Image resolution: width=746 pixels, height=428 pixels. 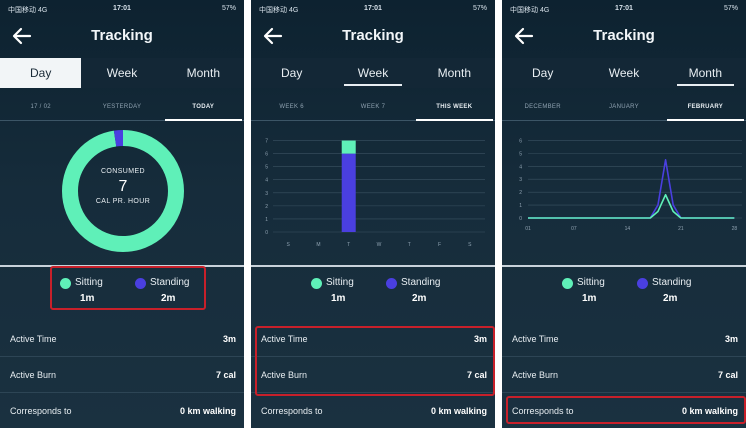 What do you see at coordinates (642, 283) in the screenshot?
I see `standing-dot-icon` at bounding box center [642, 283].